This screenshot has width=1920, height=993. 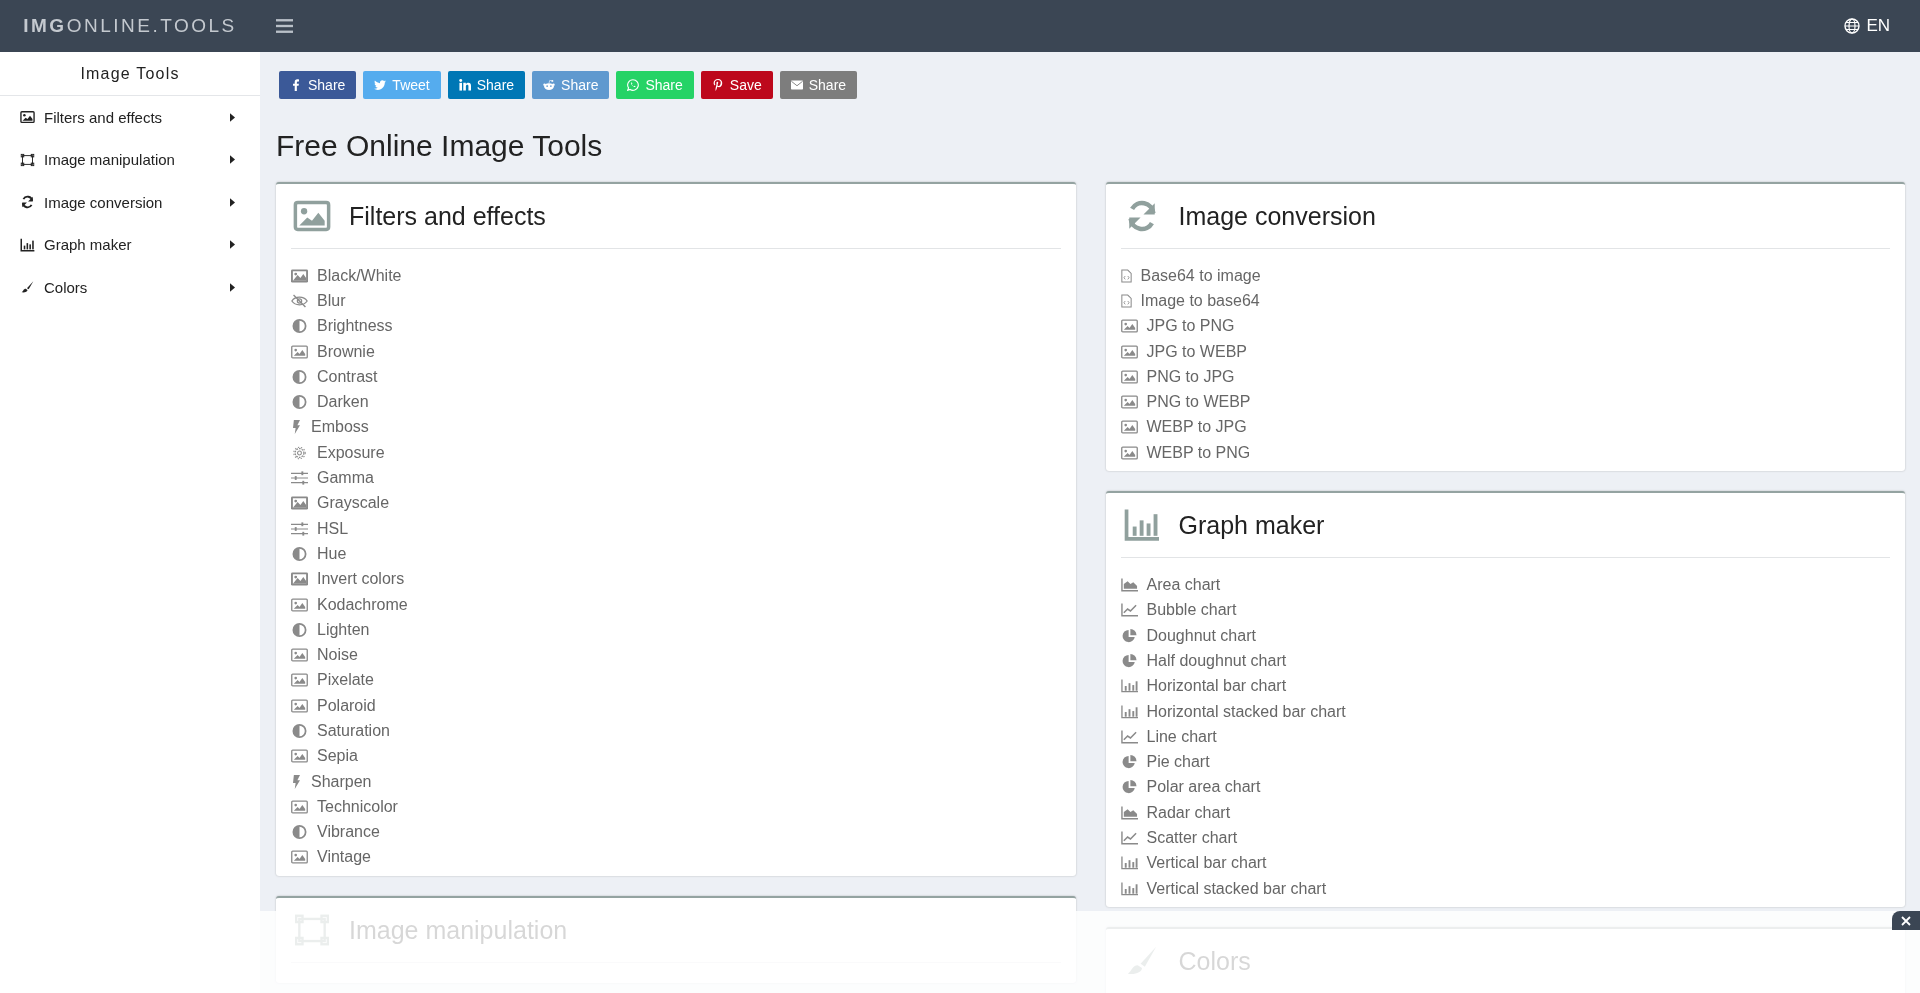 What do you see at coordinates (1193, 863) in the screenshot?
I see `tool-link: Vertical bar chart` at bounding box center [1193, 863].